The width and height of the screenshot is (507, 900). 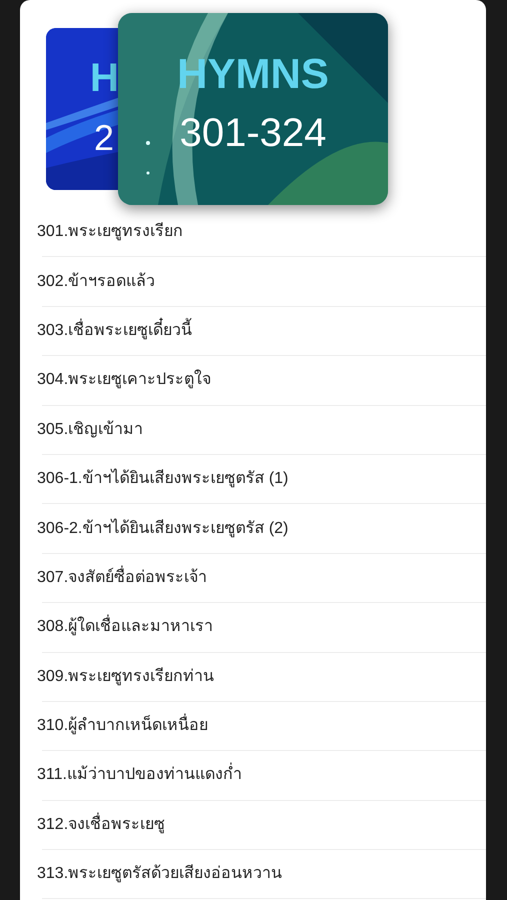 What do you see at coordinates (96, 282) in the screenshot?
I see `hymn-item: 302.ข้าฯรอดแล้ว` at bounding box center [96, 282].